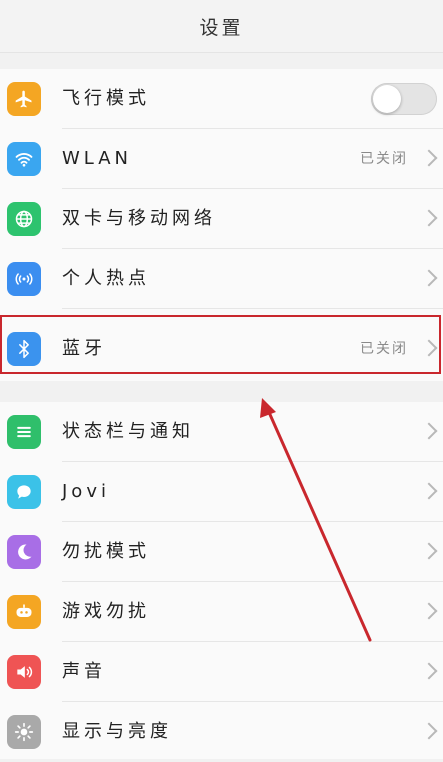 This screenshot has width=443, height=762. What do you see at coordinates (106, 551) in the screenshot?
I see `settings-item-label: 勿扰模式` at bounding box center [106, 551].